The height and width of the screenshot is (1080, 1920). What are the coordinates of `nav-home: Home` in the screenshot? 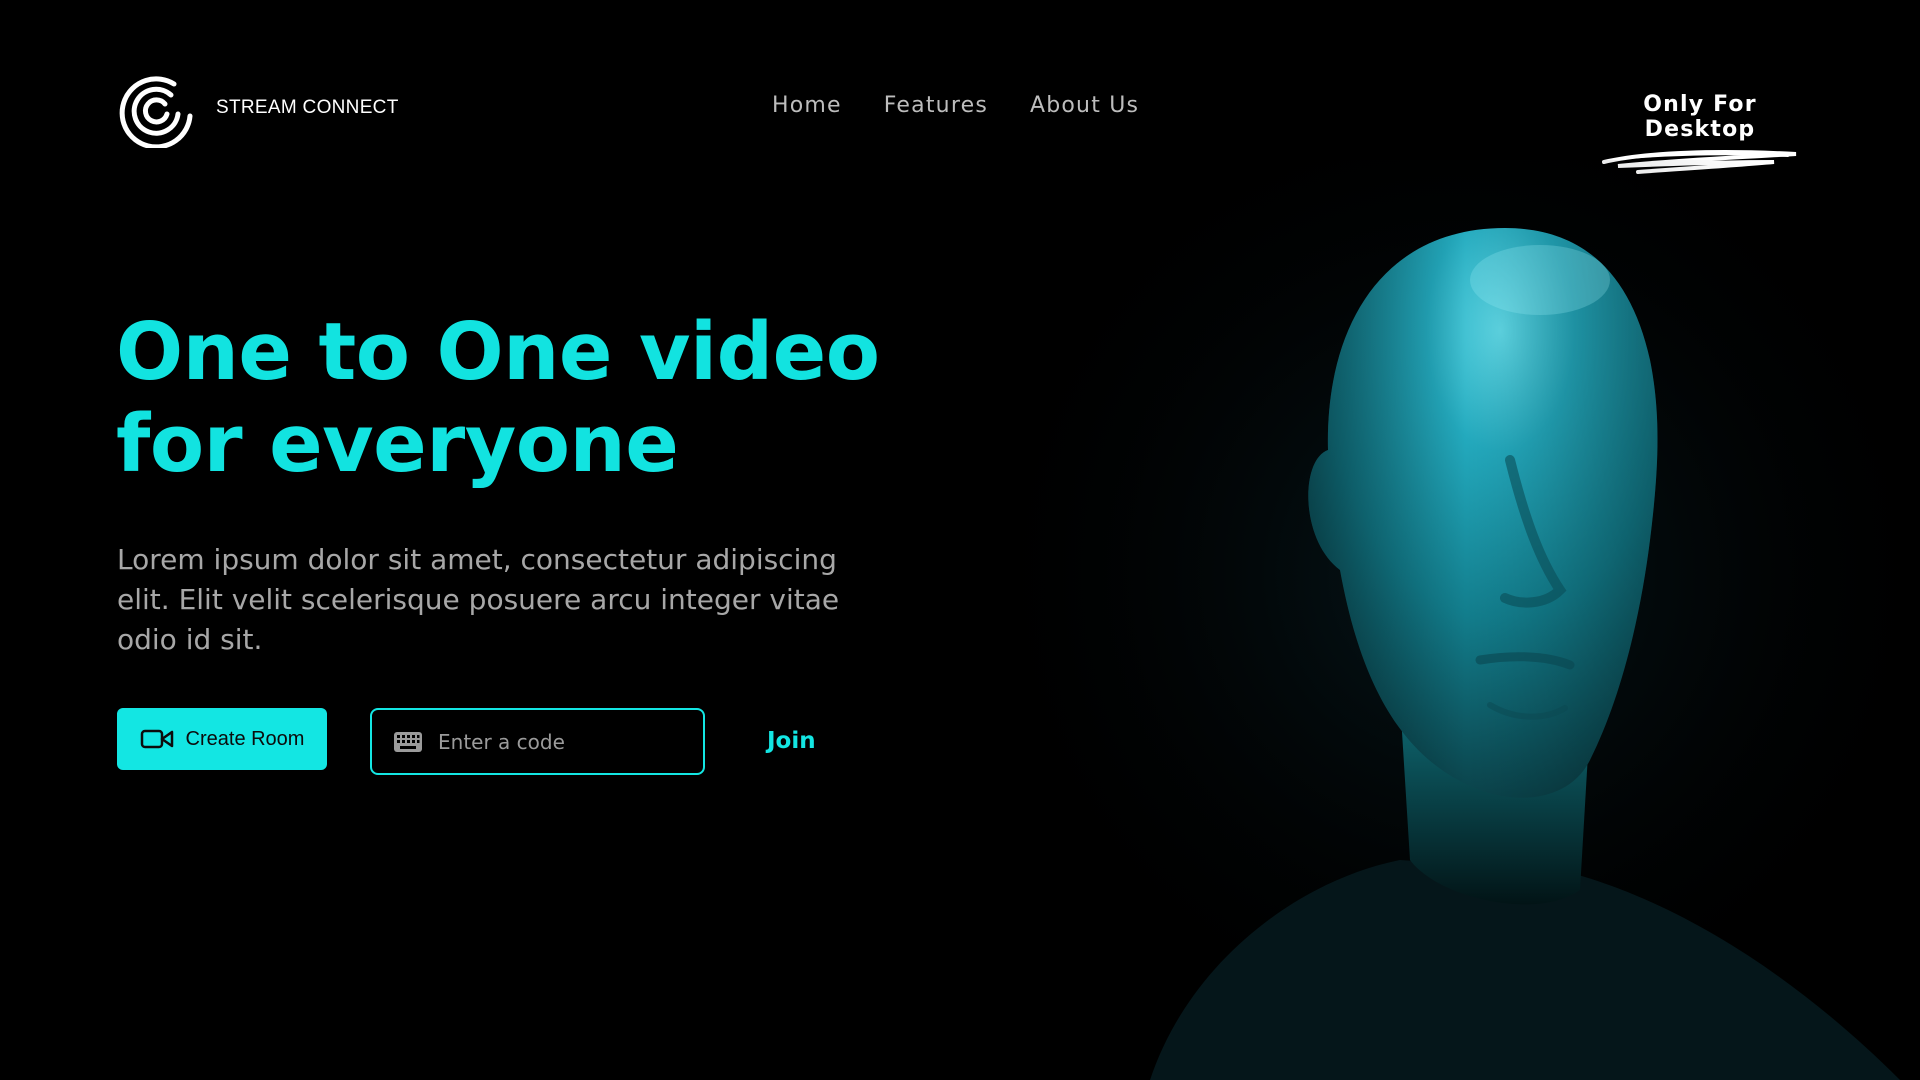 It's located at (807, 105).